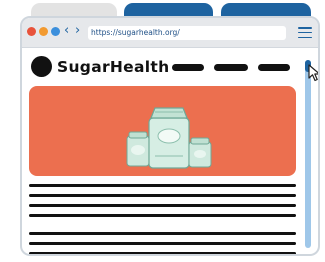 The height and width of the screenshot is (262, 325). Describe the element at coordinates (313, 73) in the screenshot. I see `mouse-pointer-icon` at that location.